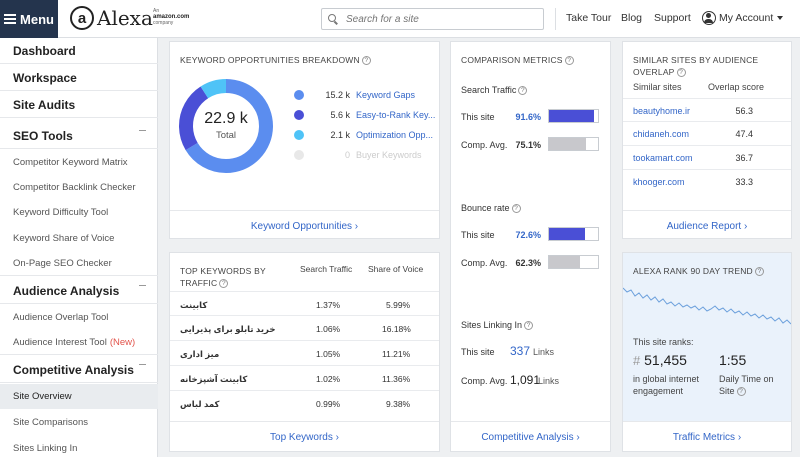 Image resolution: width=800 pixels, height=457 pixels. I want to click on sidebar-item-competitor-backlink-checker: Competitor Backlink Checker, so click(79, 187).